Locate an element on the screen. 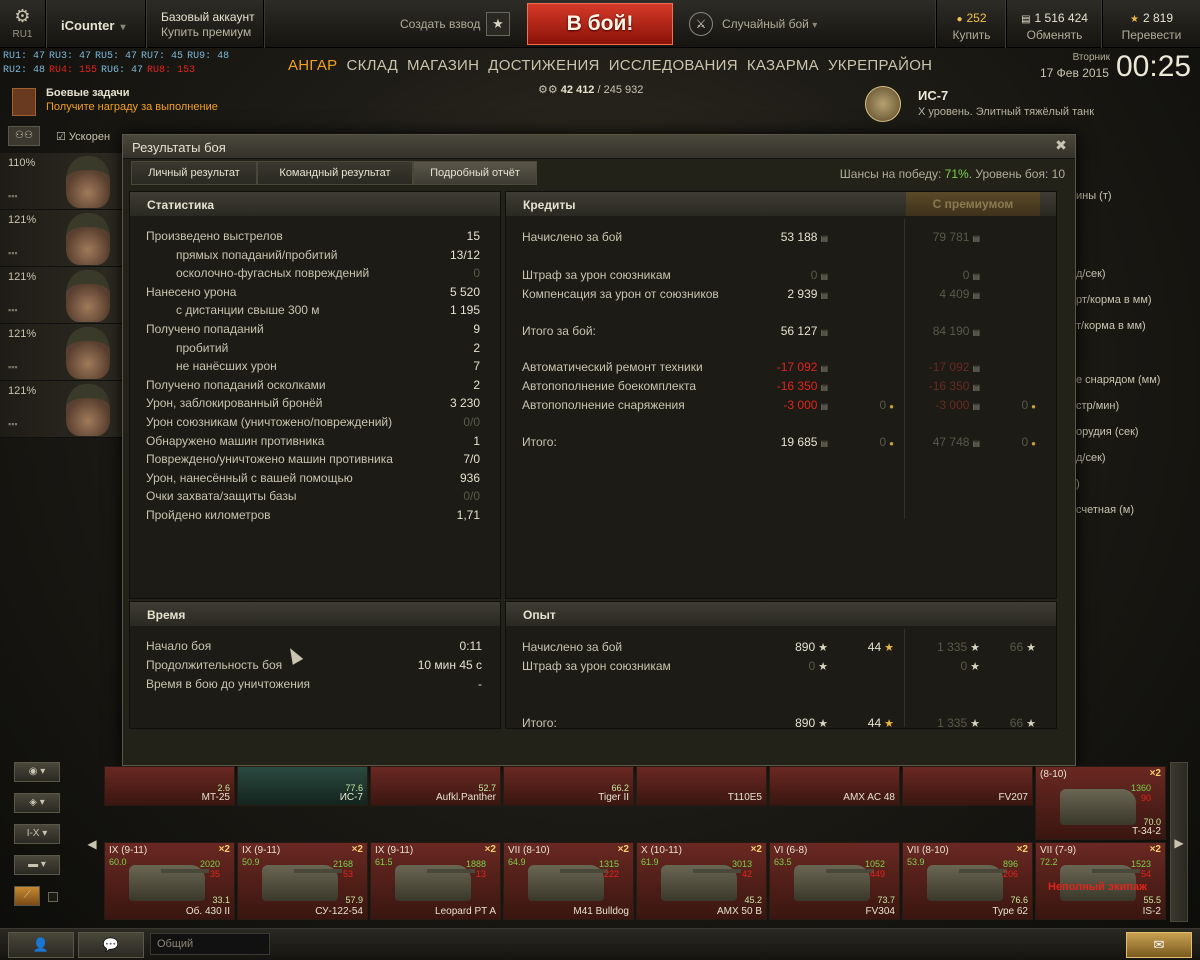 Image resolution: width=1200 pixels, height=960 pixels. exp-amount: 890 is located at coordinates (805, 647).